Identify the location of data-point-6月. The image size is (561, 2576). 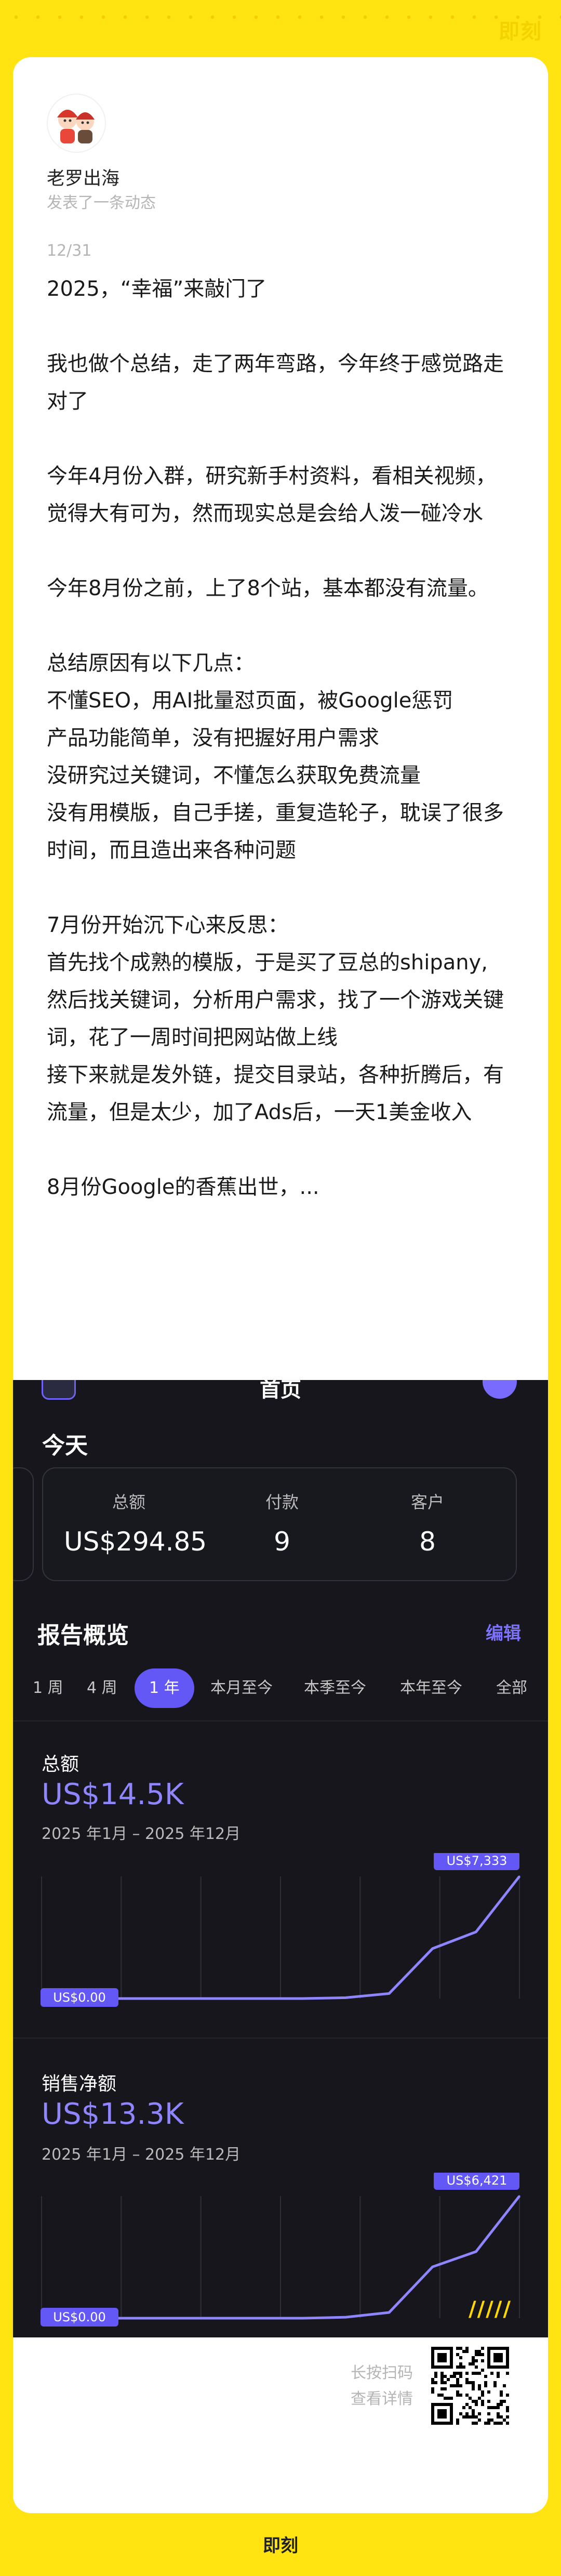
(259, 1998).